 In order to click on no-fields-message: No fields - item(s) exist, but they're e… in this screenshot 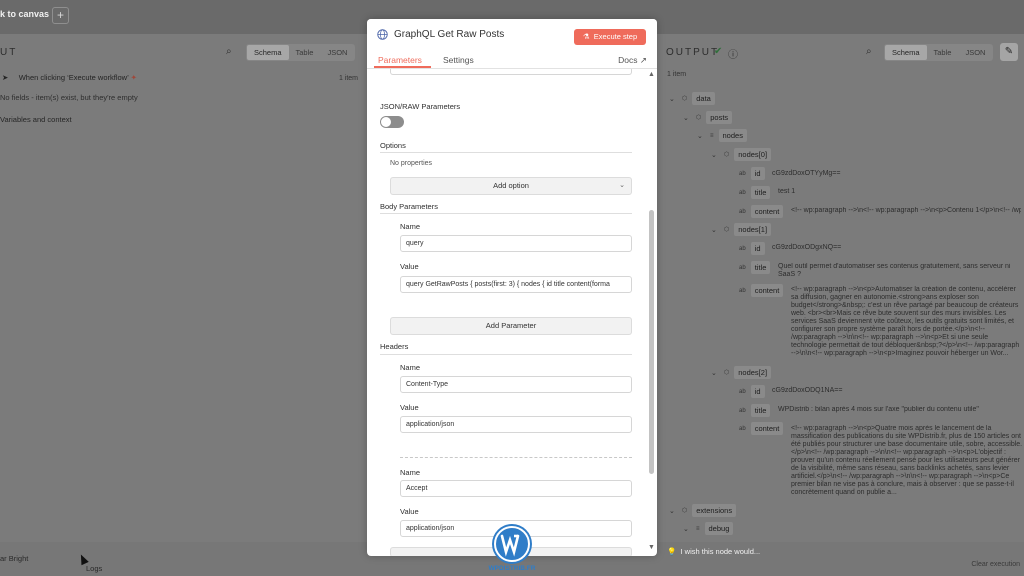, I will do `click(69, 97)`.